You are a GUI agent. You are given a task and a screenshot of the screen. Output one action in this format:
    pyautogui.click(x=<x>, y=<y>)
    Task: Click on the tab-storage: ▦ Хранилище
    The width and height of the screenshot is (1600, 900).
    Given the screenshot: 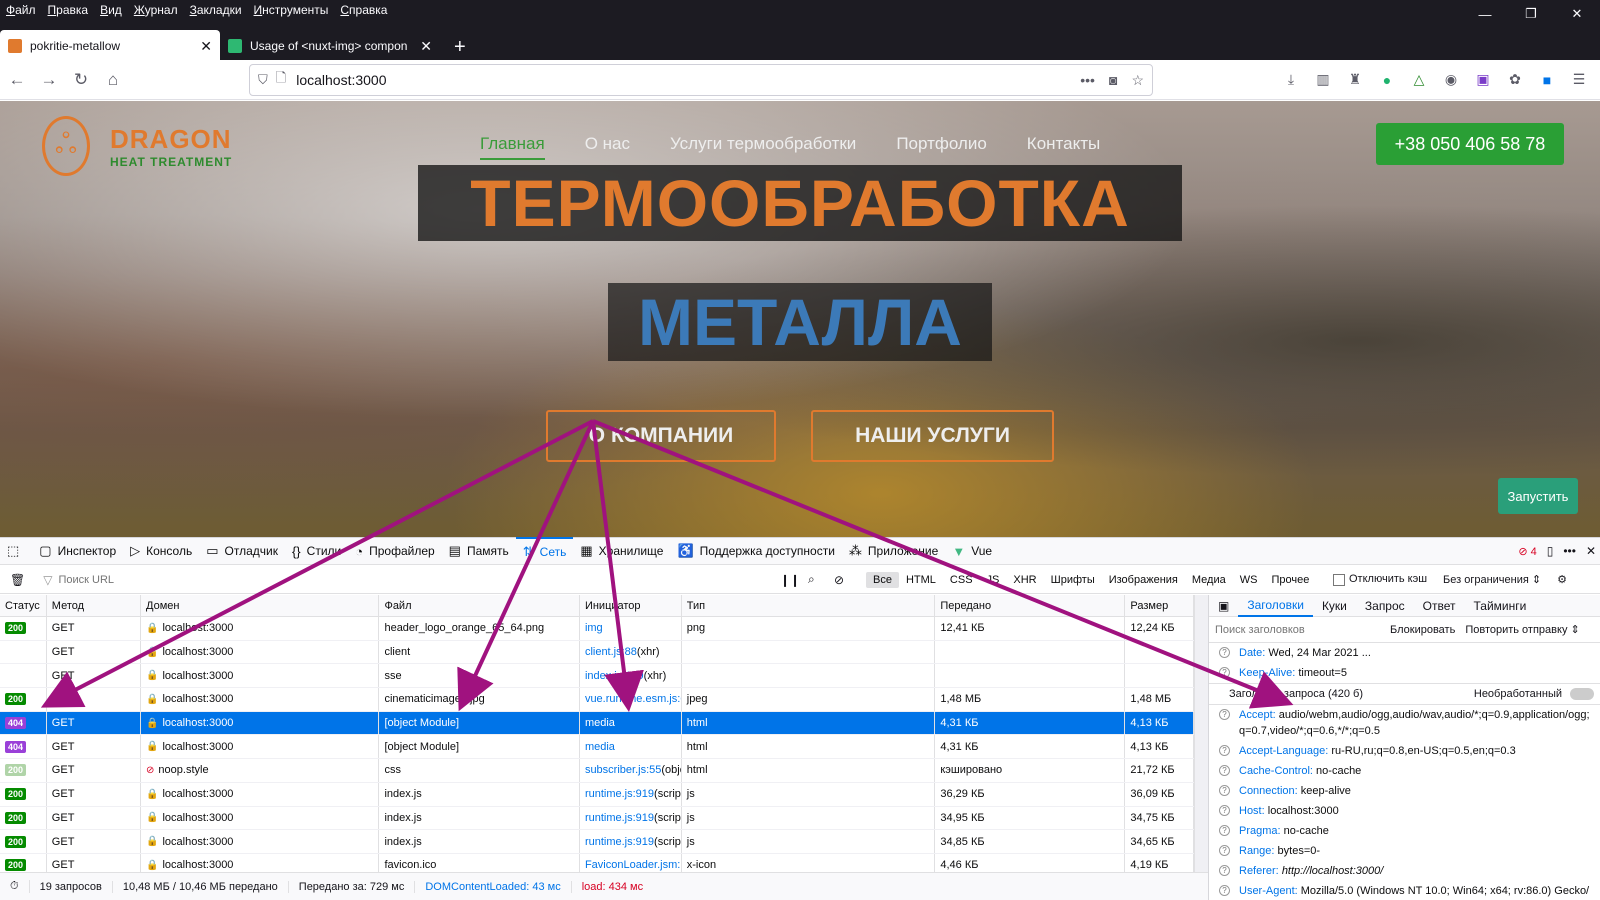 What is the action you would take?
    pyautogui.click(x=621, y=551)
    